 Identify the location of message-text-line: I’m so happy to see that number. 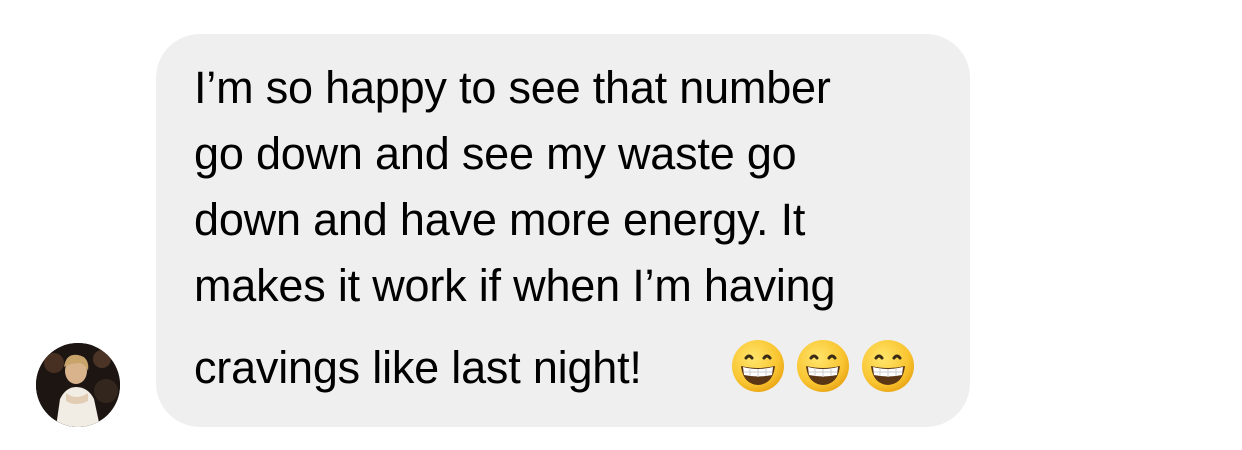
(512, 87).